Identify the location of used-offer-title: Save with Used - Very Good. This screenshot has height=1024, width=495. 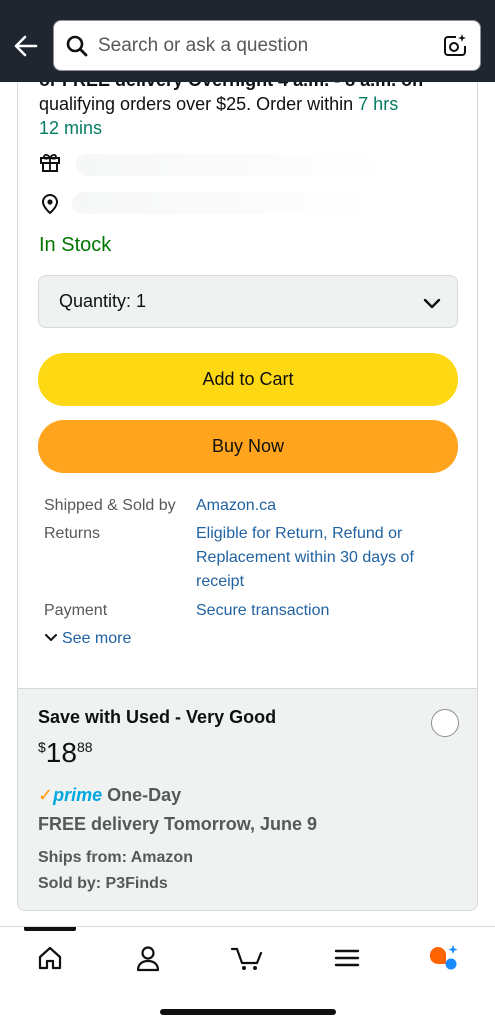
(157, 717).